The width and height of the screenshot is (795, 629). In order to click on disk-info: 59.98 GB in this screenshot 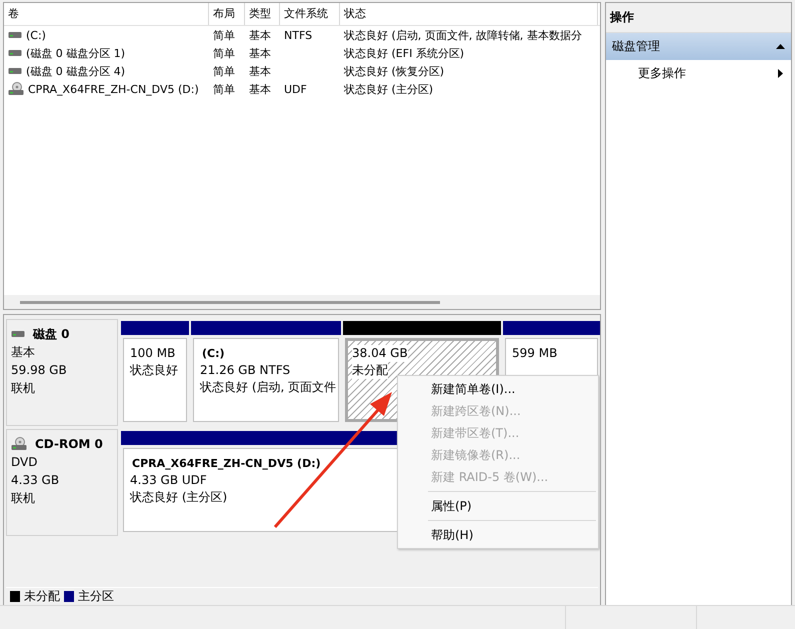, I will do `click(39, 370)`.